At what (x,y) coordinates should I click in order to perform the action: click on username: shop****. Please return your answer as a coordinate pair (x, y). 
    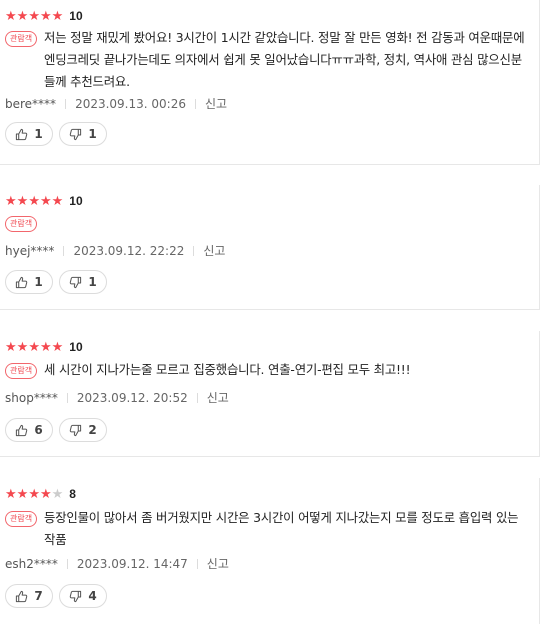
    Looking at the image, I should click on (31, 397).